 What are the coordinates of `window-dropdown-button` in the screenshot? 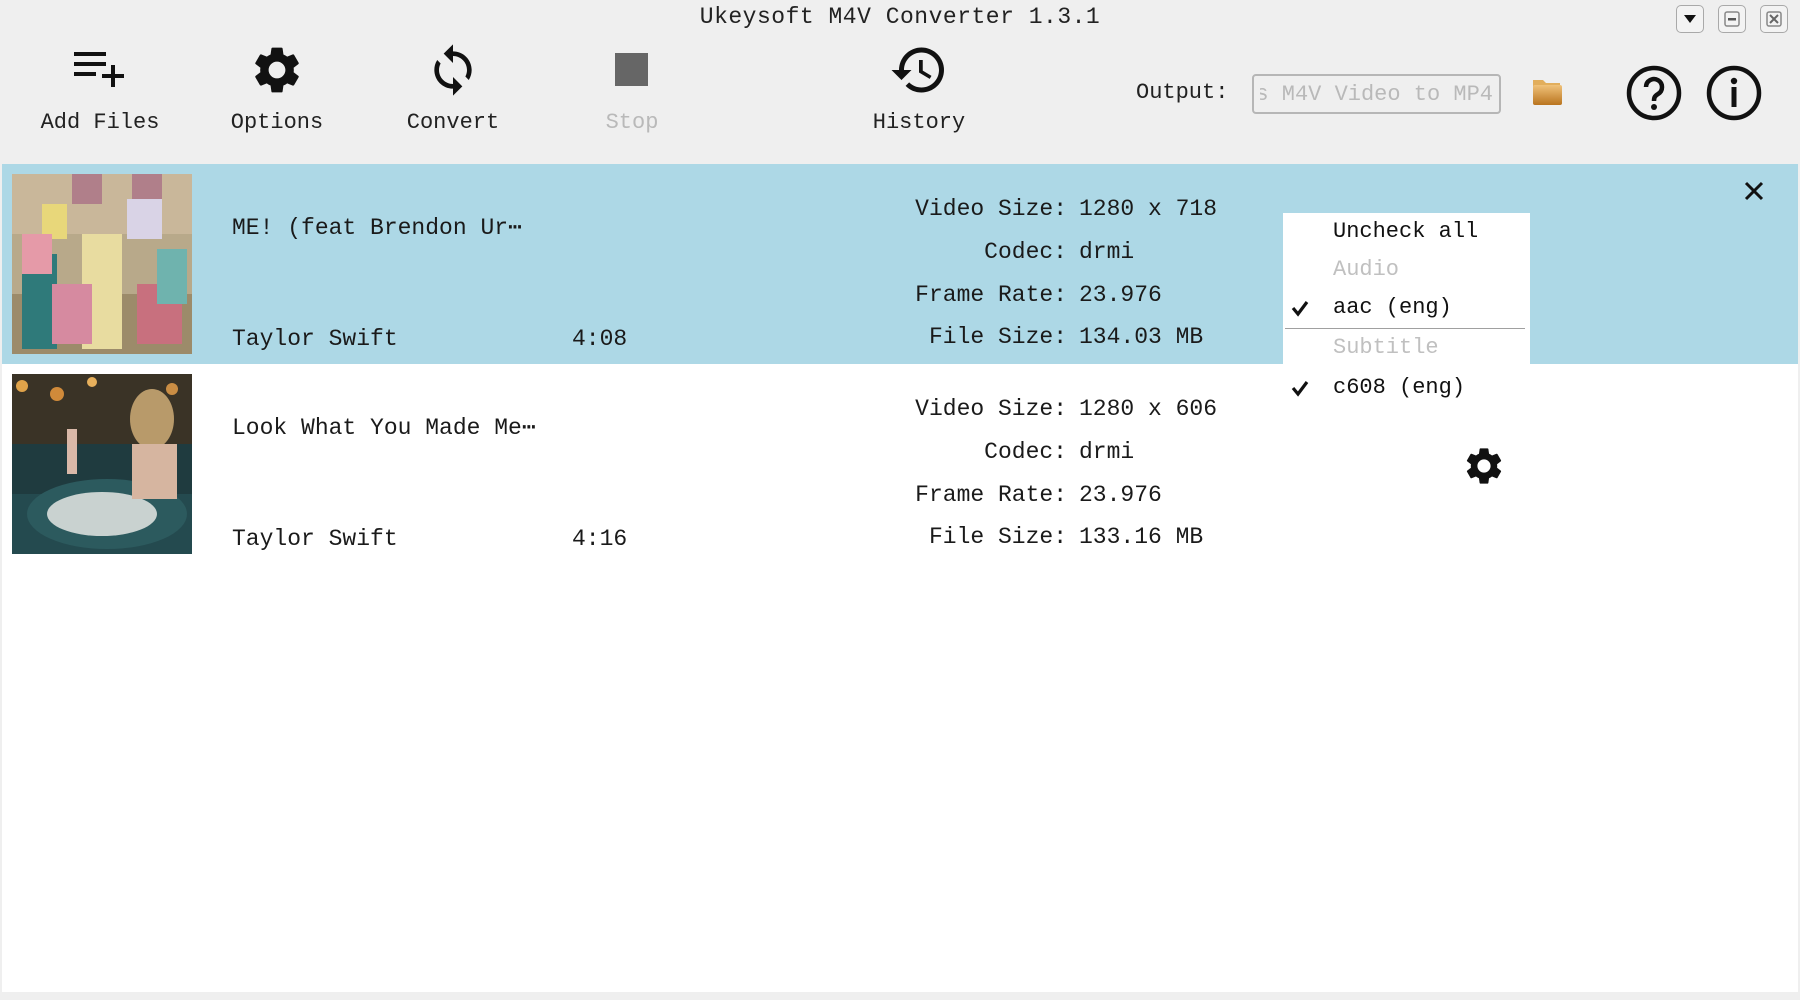 It's located at (1690, 19).